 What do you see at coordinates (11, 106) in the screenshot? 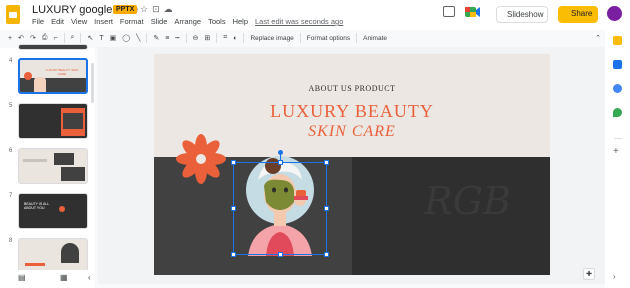
I see `slide-number: 5` at bounding box center [11, 106].